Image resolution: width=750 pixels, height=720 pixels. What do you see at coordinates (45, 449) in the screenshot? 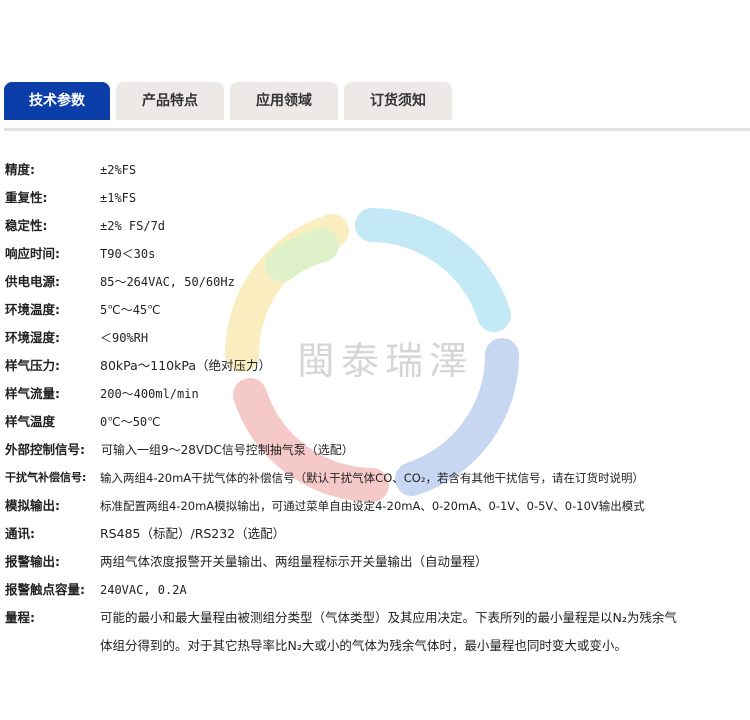
I see `spec-label: 外部控制信号:` at bounding box center [45, 449].